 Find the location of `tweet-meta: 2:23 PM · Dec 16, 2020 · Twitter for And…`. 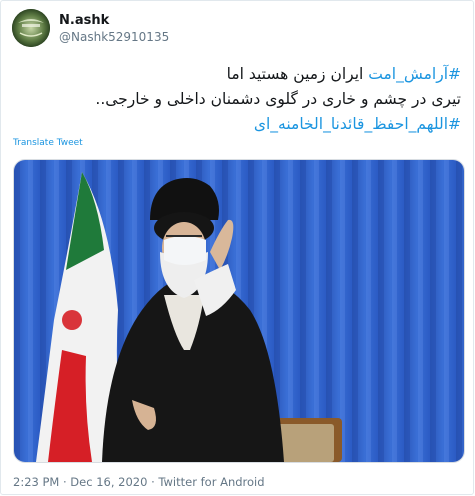

tweet-meta: 2:23 PM · Dec 16, 2020 · Twitter for And… is located at coordinates (139, 482).